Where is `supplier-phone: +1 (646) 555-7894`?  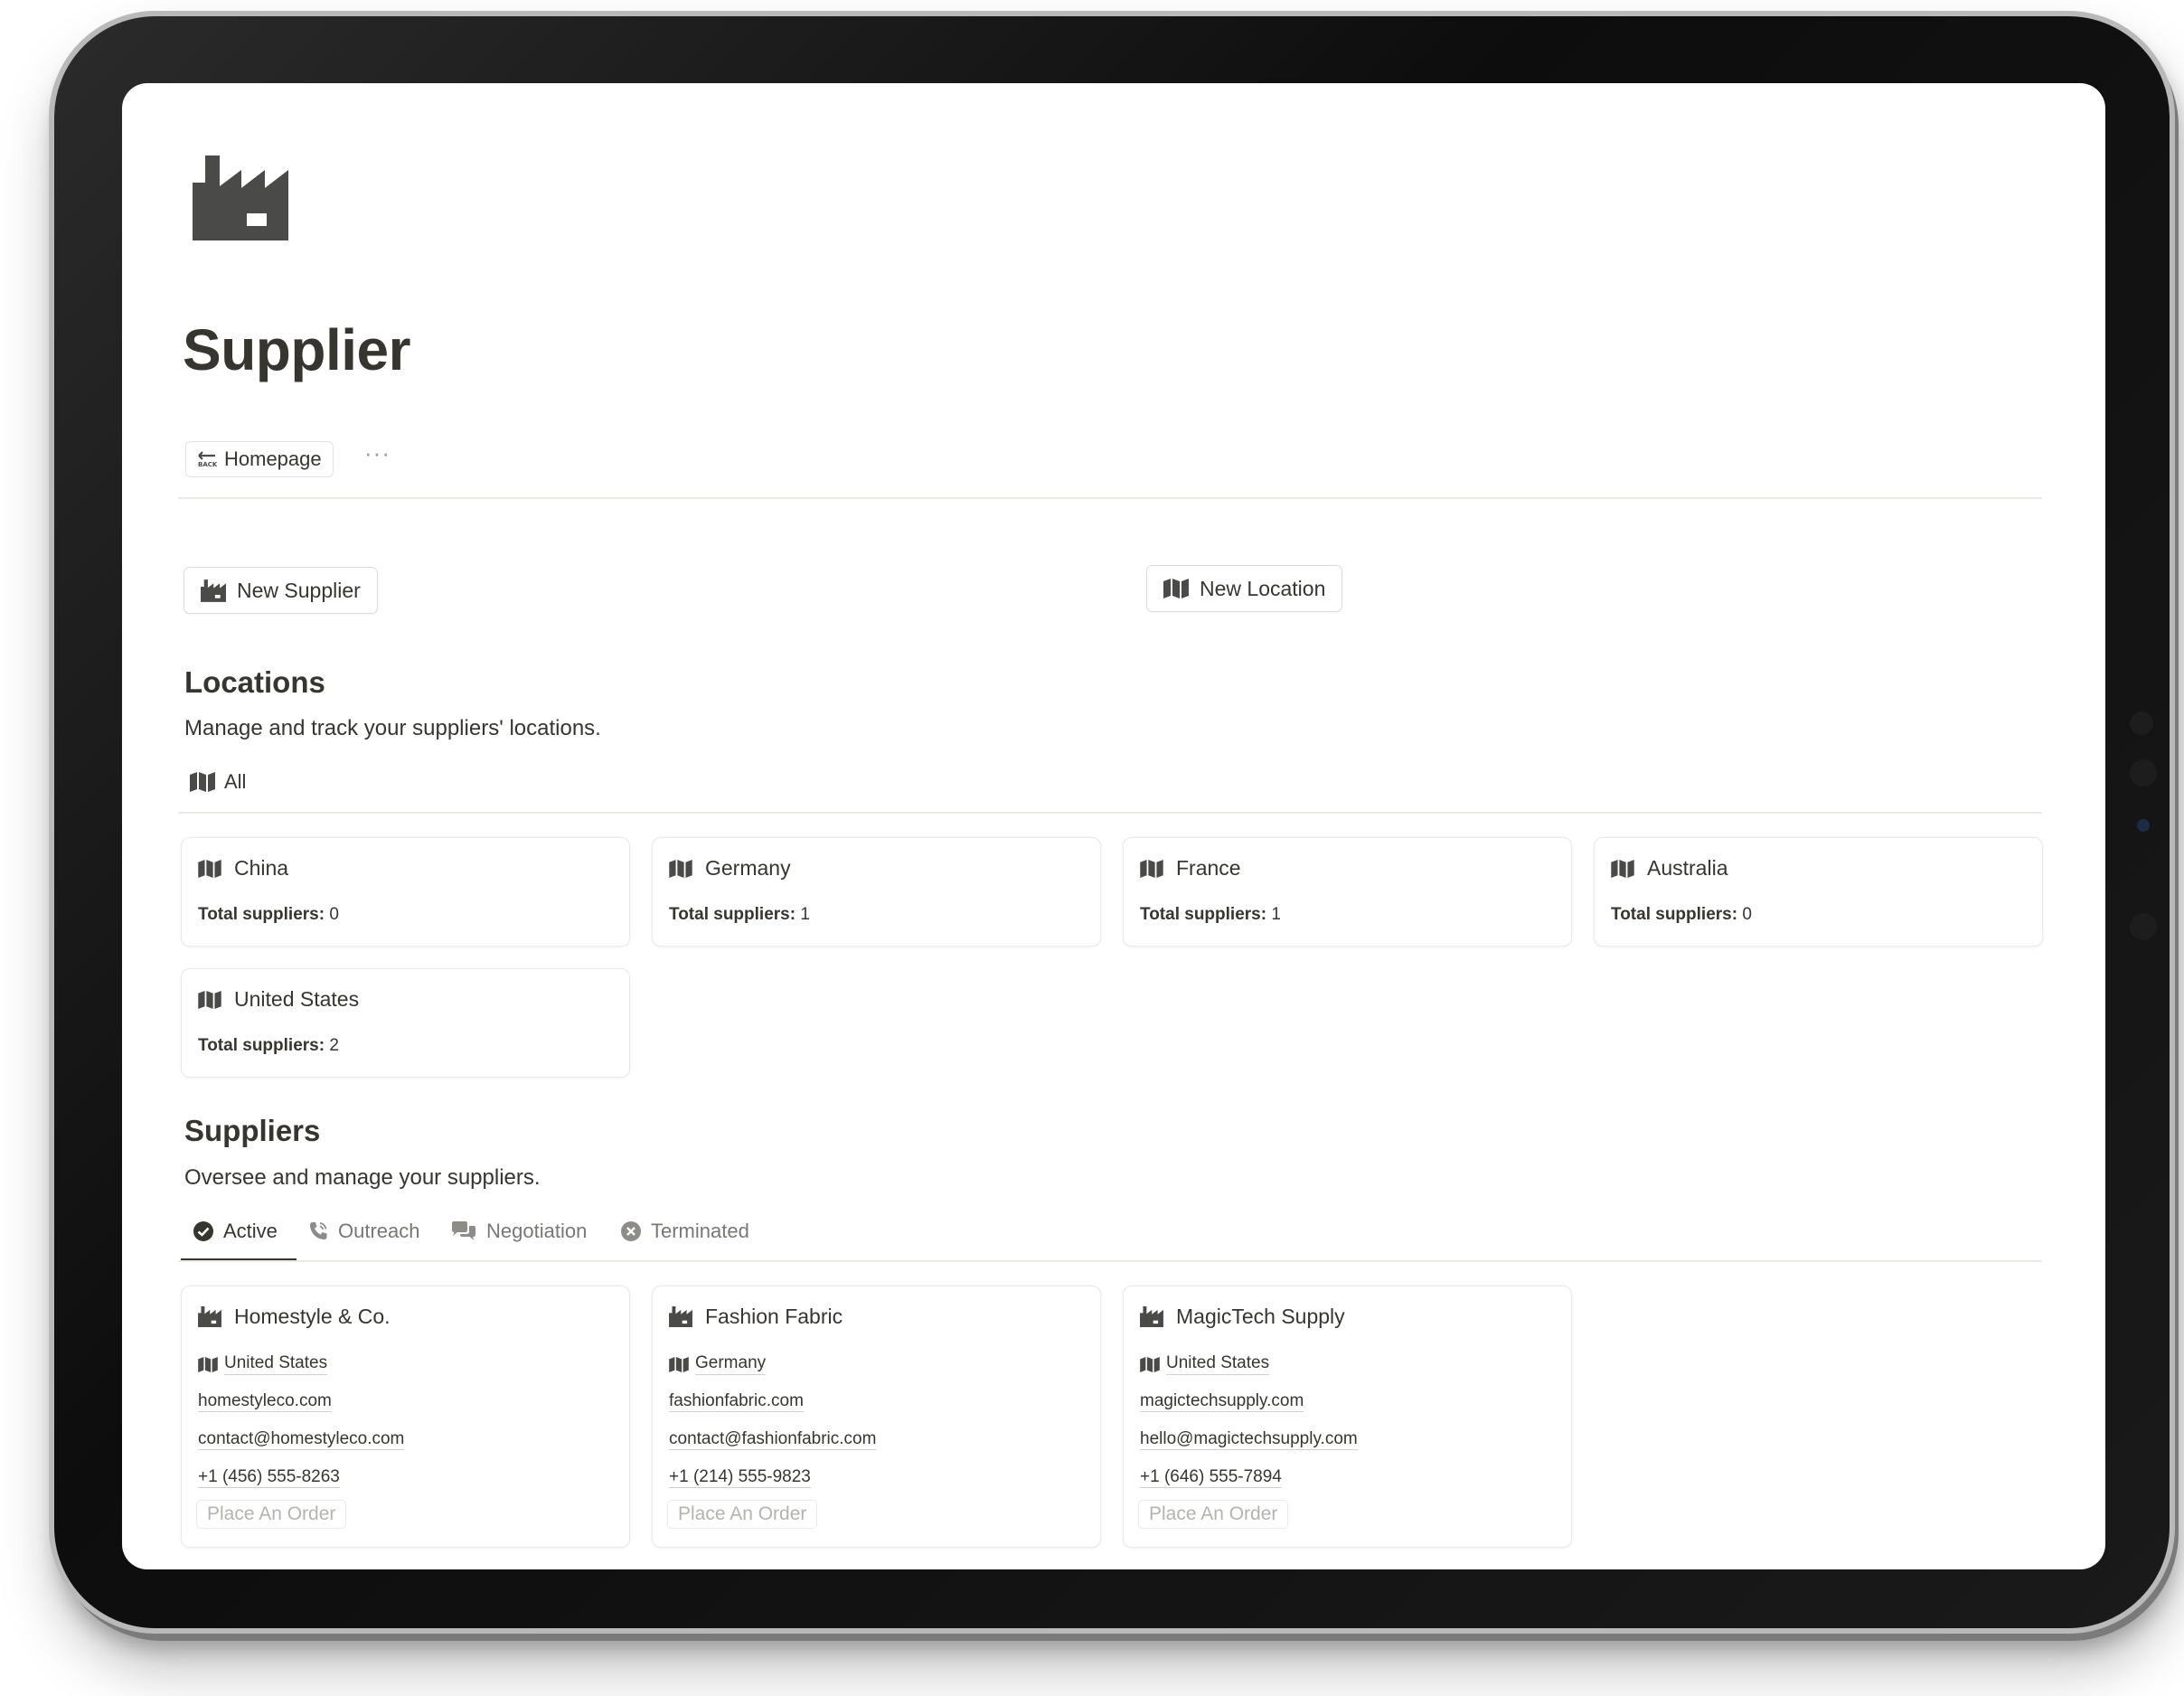 supplier-phone: +1 (646) 555-7894 is located at coordinates (1211, 1478).